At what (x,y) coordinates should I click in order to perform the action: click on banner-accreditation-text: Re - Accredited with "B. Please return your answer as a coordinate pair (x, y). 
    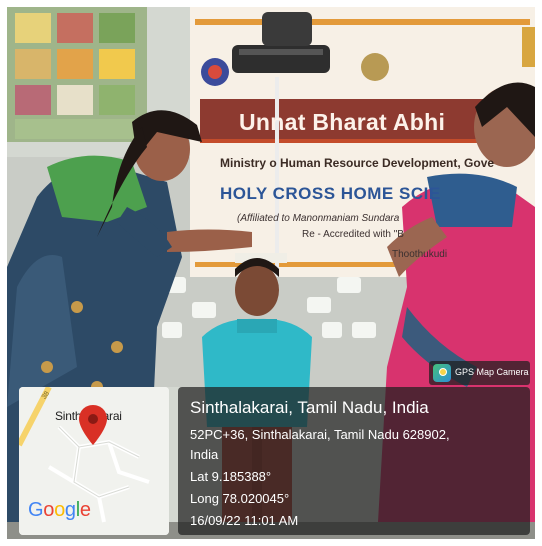
    Looking at the image, I should click on (353, 234).